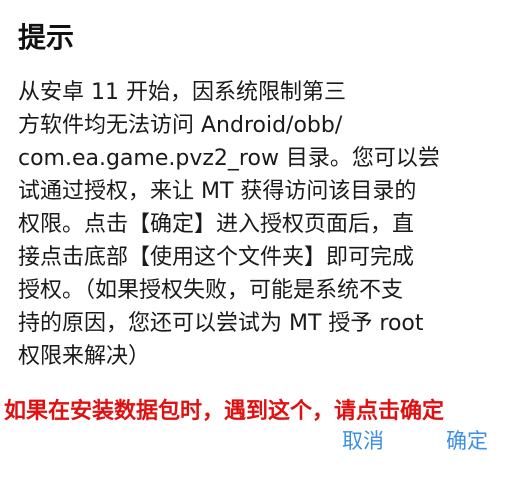 The width and height of the screenshot is (512, 480). What do you see at coordinates (216, 257) in the screenshot?
I see `message-line: 接点击底部【使用这个文件夹】即可完成` at bounding box center [216, 257].